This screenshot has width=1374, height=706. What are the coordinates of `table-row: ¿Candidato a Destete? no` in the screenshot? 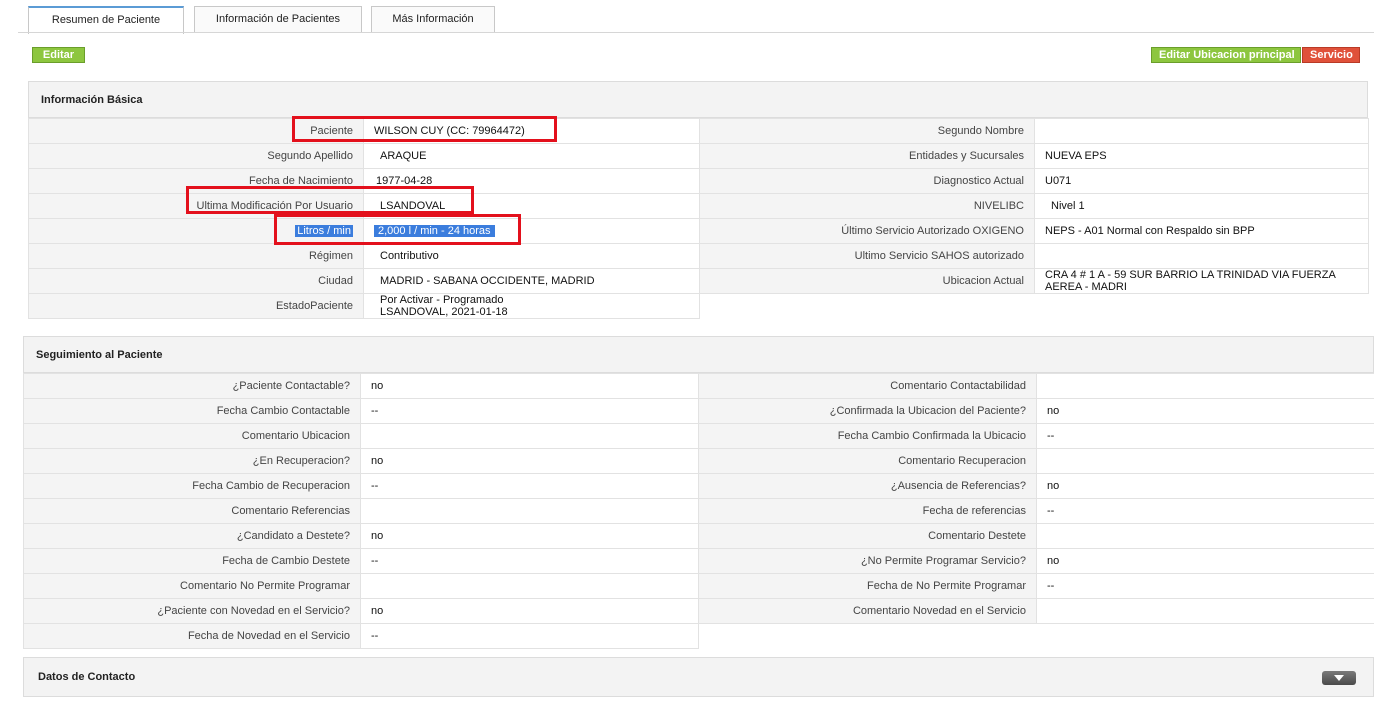 It's located at (361, 536).